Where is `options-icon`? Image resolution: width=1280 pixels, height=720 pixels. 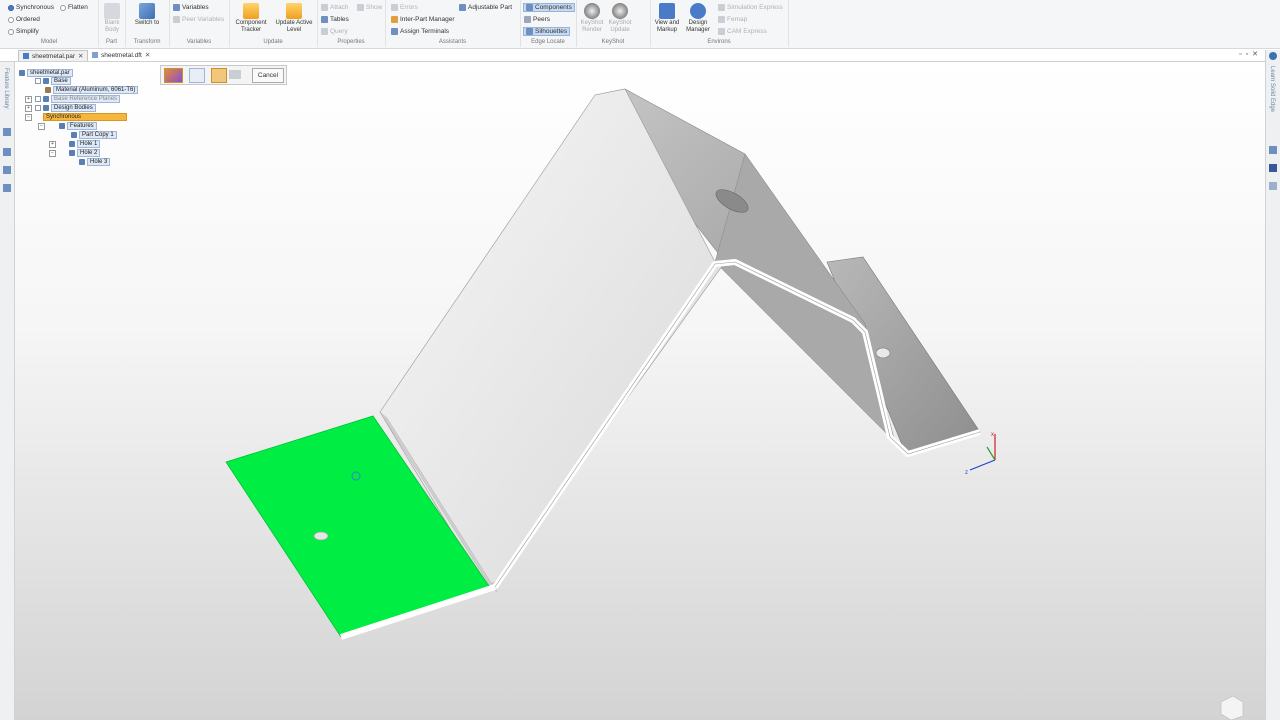 options-icon is located at coordinates (197, 75).